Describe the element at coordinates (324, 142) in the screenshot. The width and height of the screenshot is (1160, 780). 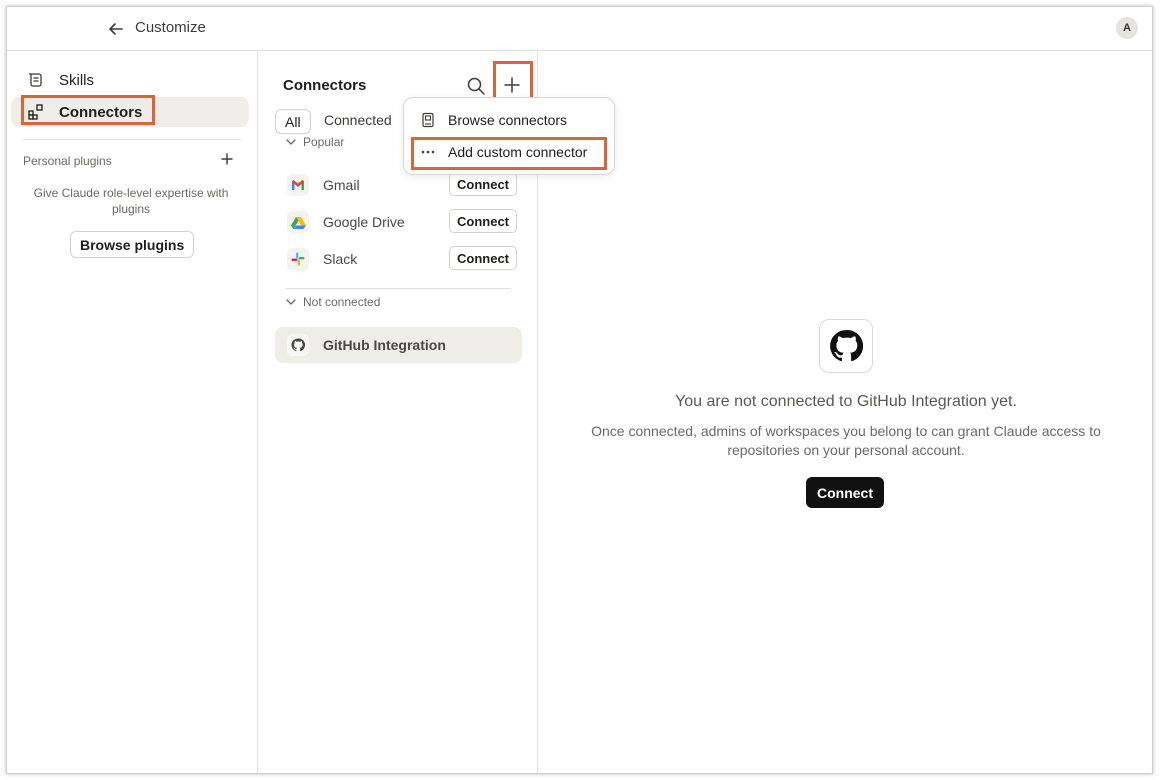
I see `section-label: Popular` at that location.